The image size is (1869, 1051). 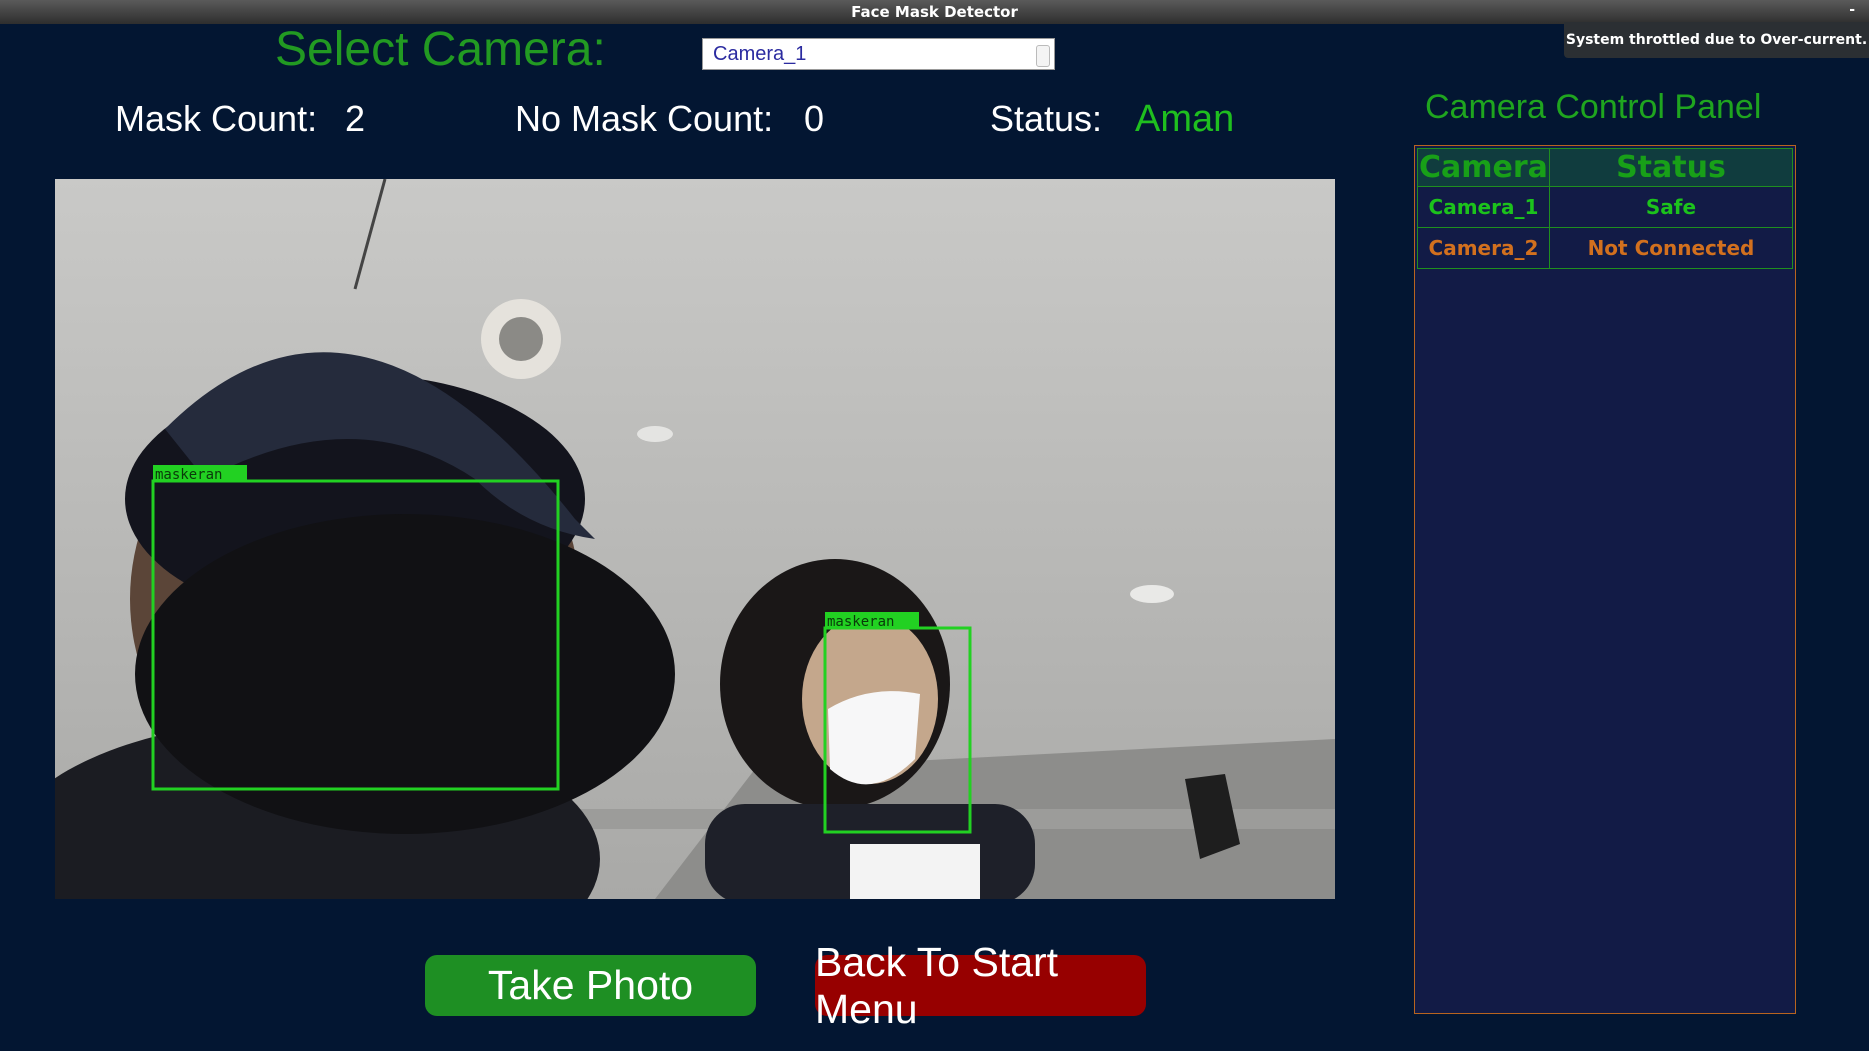 I want to click on back-to-start-menu-button: Back To Start Menu, so click(x=980, y=985).